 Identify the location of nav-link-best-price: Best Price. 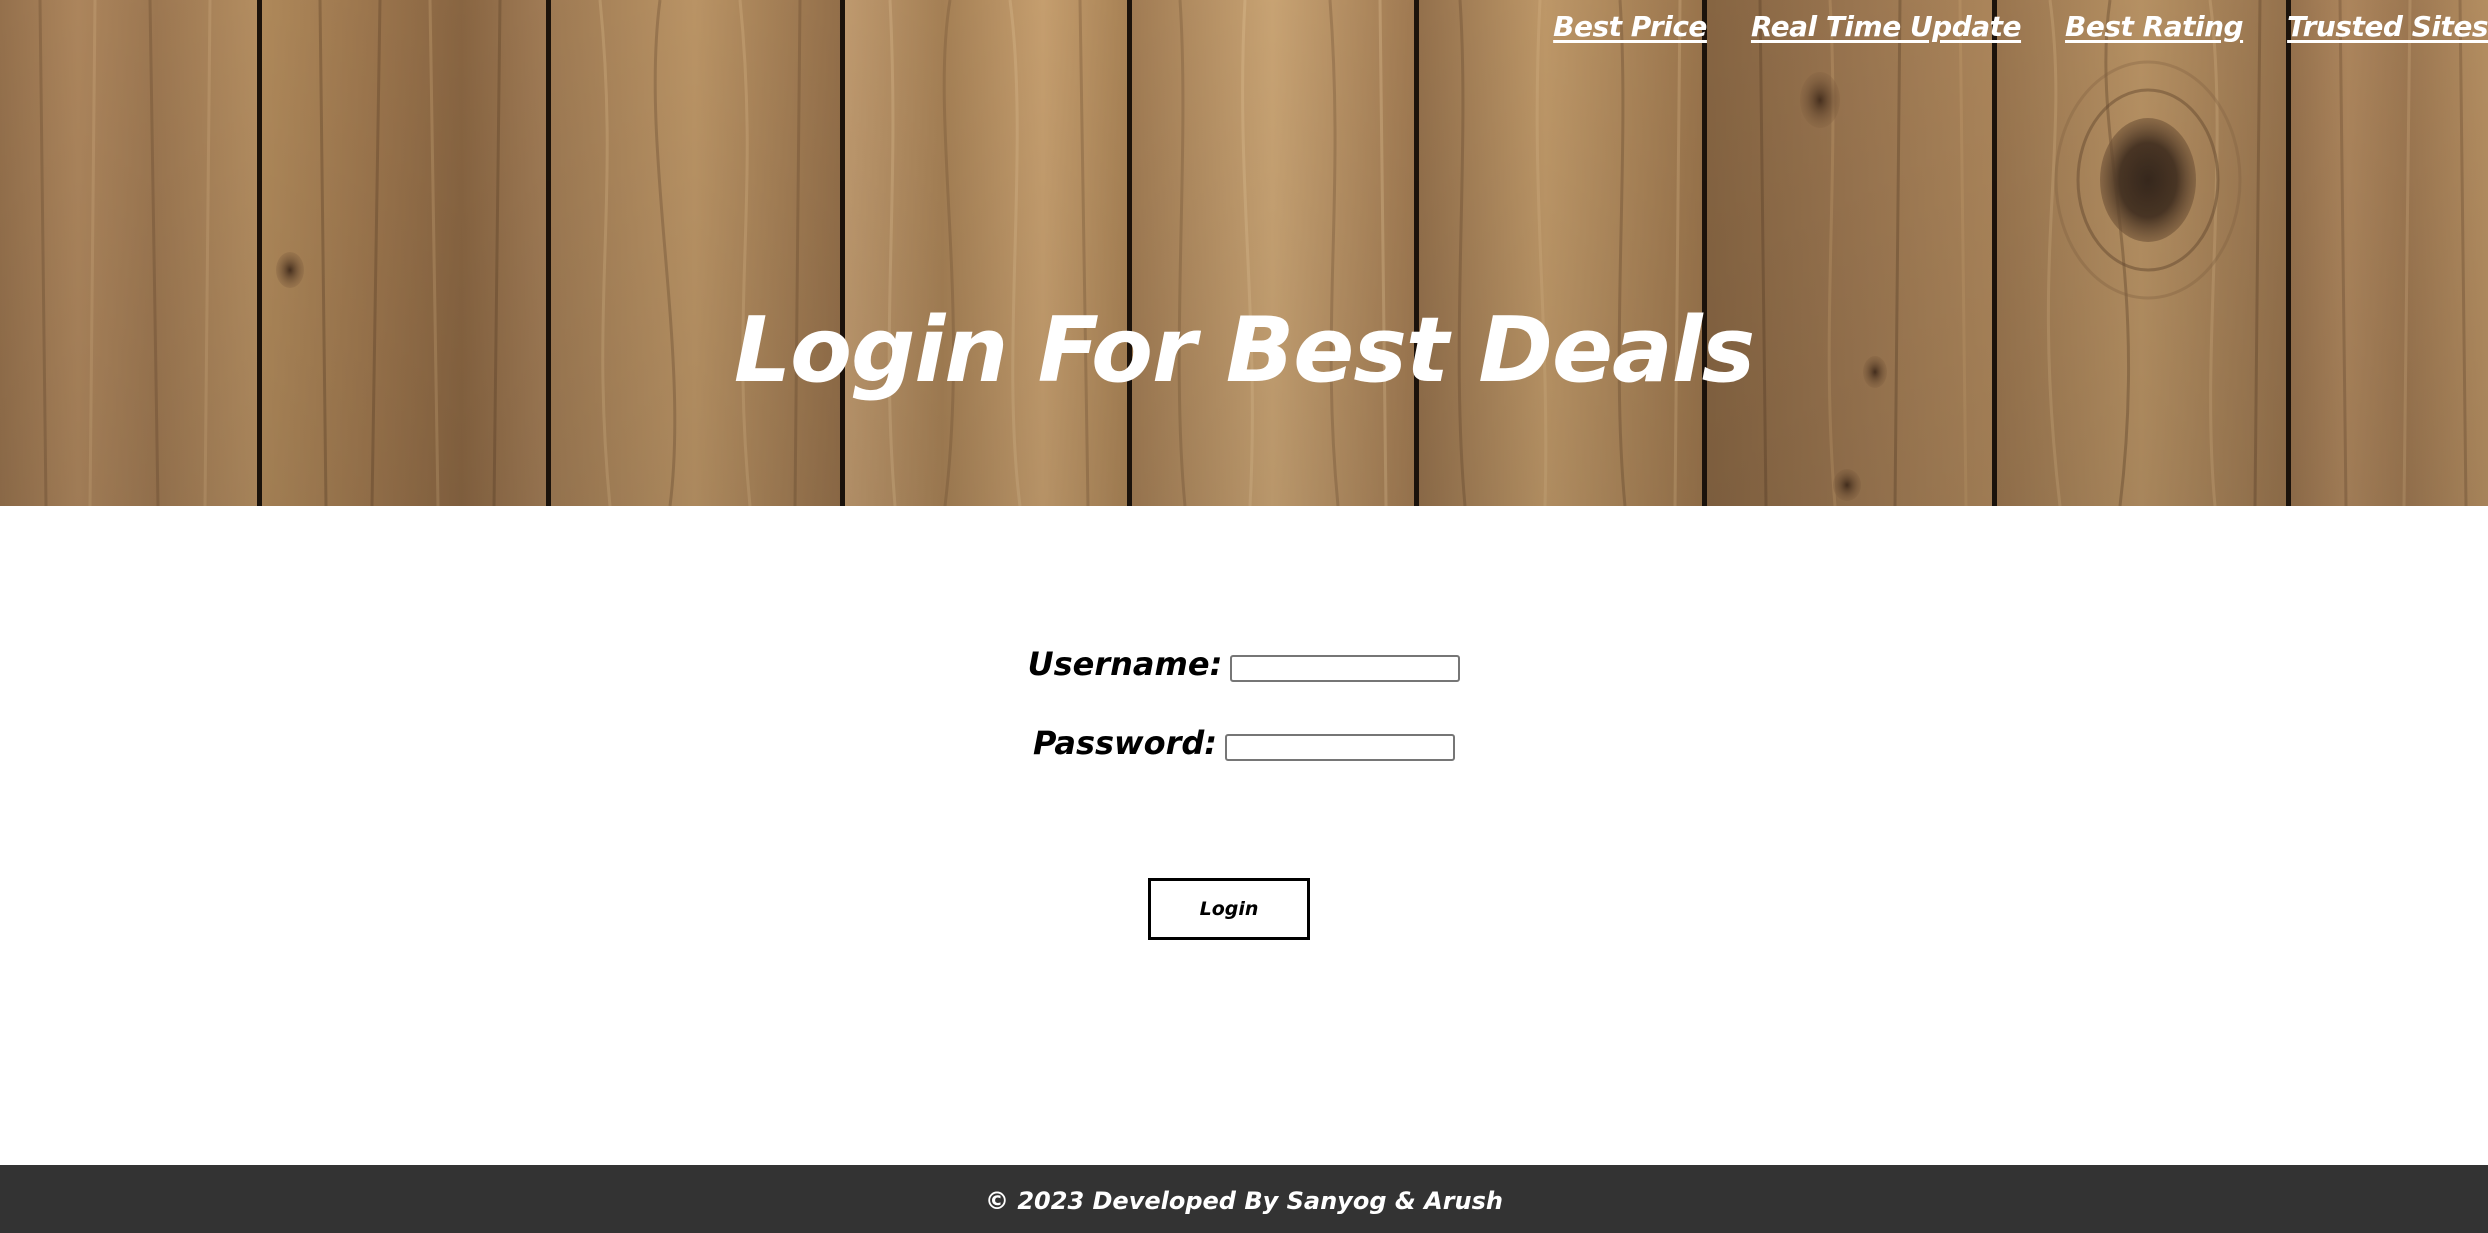
(1630, 26).